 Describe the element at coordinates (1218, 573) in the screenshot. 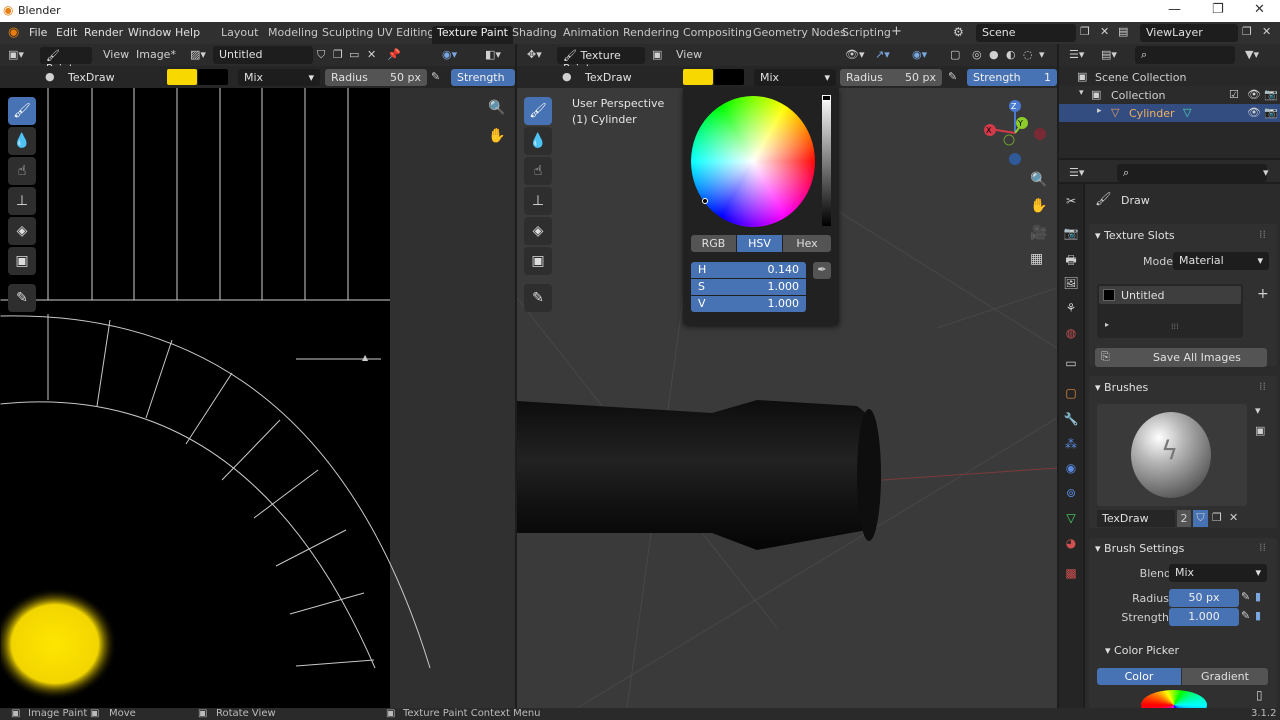

I see `blend-dropdown: Mix ▾` at that location.